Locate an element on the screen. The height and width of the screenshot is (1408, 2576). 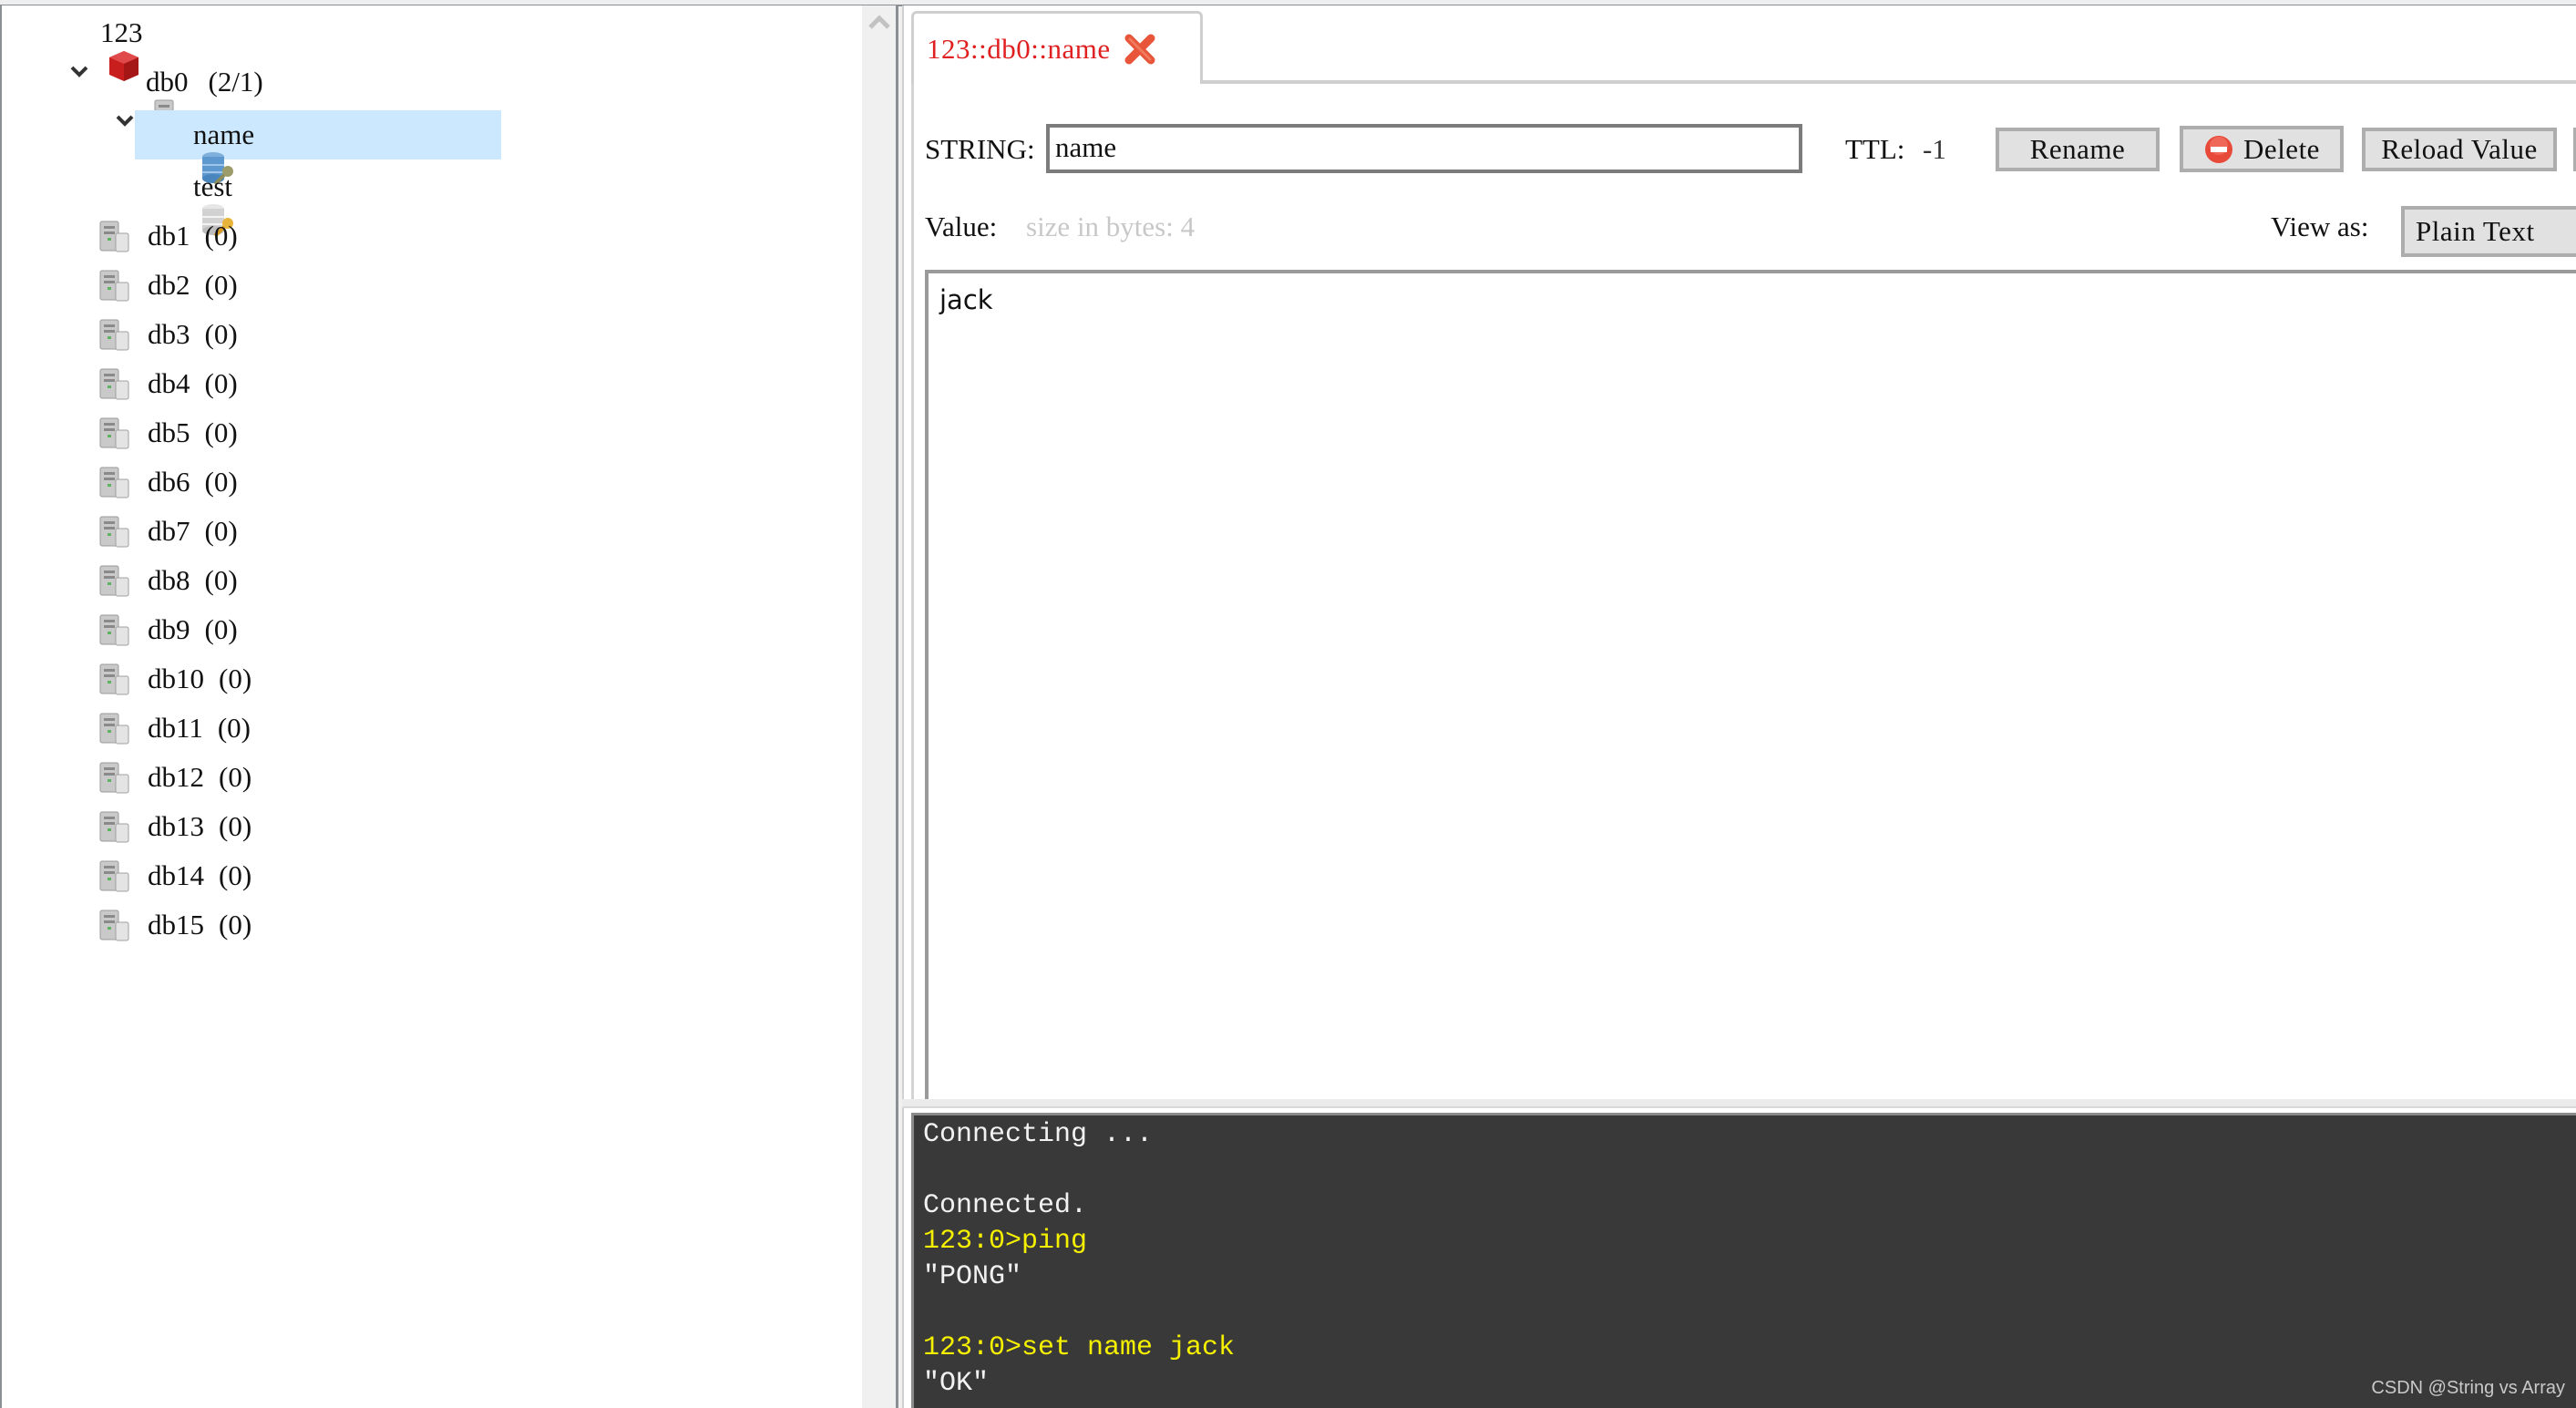
tree-item-db8: db8 (0) is located at coordinates (168, 581).